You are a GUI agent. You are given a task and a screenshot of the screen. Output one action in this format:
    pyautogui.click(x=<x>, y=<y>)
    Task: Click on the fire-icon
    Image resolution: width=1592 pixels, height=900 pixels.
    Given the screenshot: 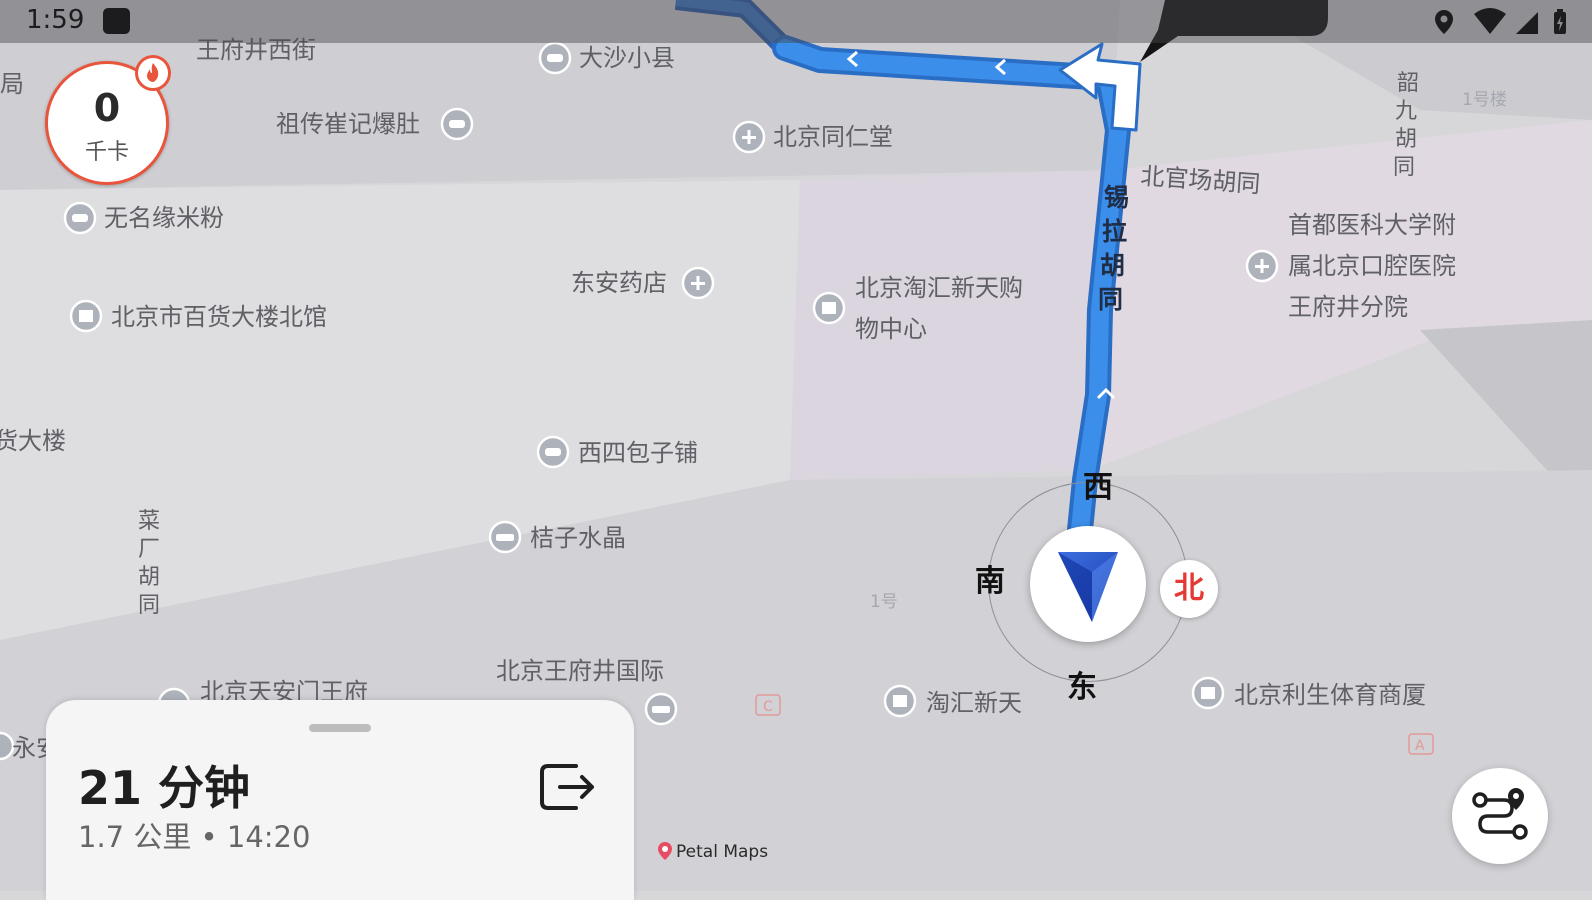 What is the action you would take?
    pyautogui.click(x=153, y=73)
    